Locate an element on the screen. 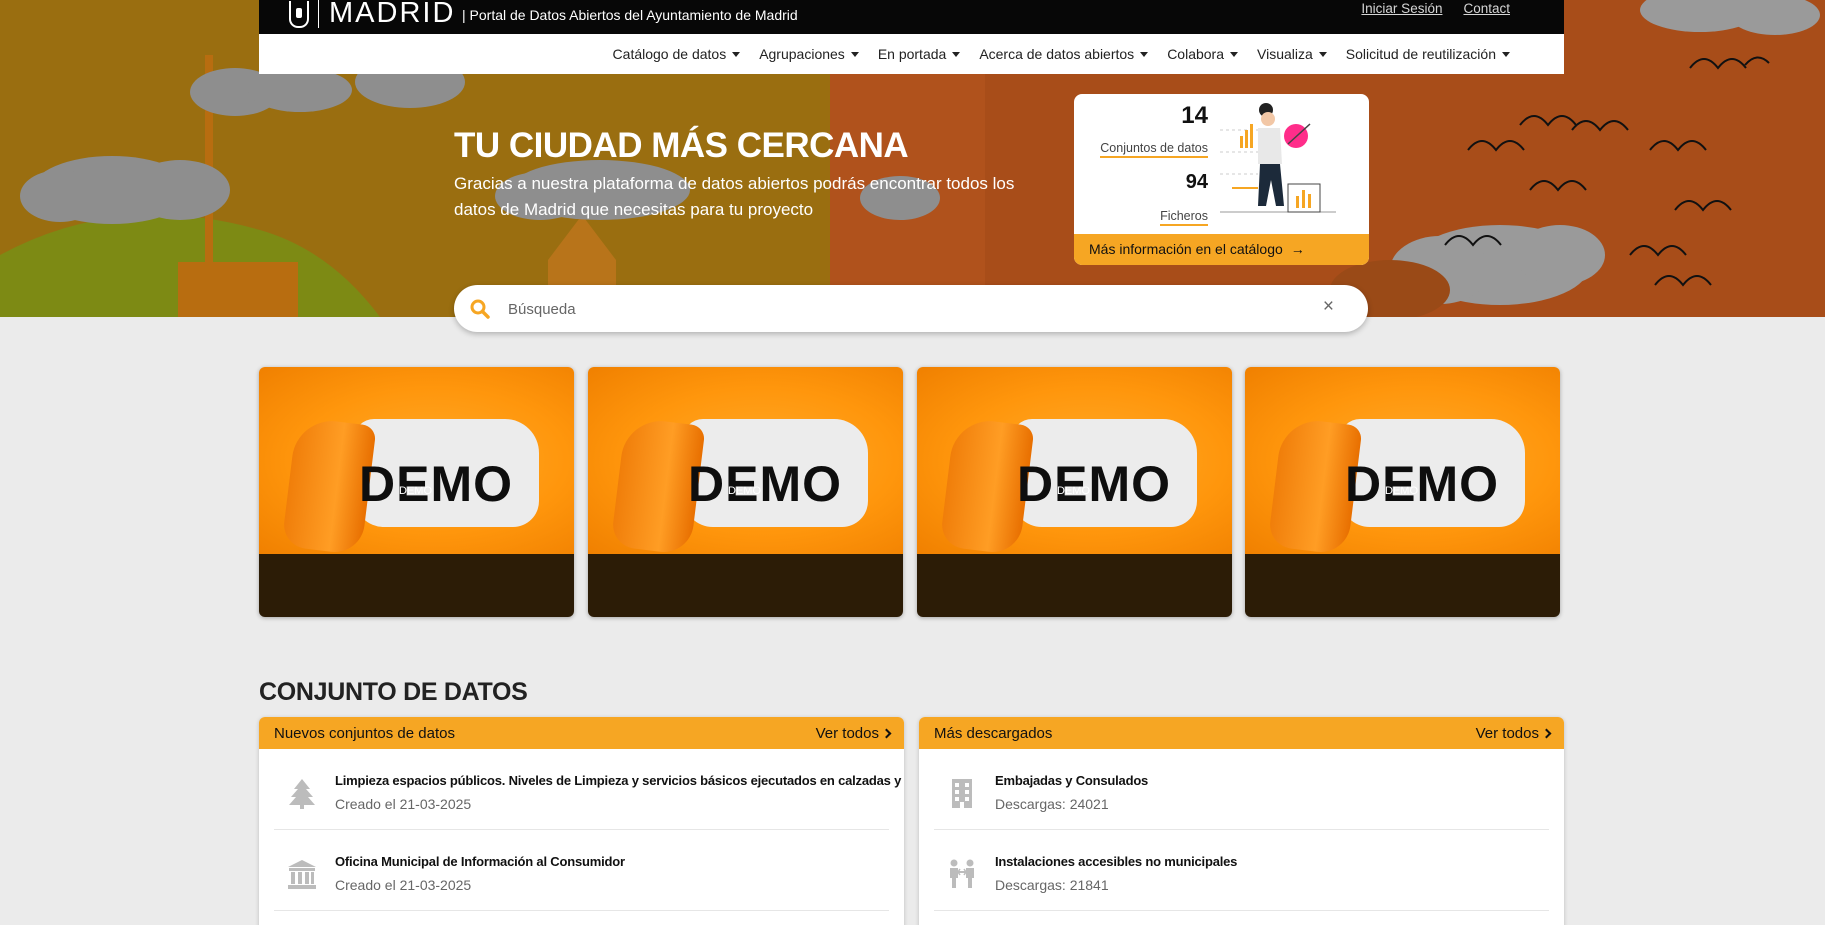 The width and height of the screenshot is (1825, 925). institution-icon is located at coordinates (302, 874).